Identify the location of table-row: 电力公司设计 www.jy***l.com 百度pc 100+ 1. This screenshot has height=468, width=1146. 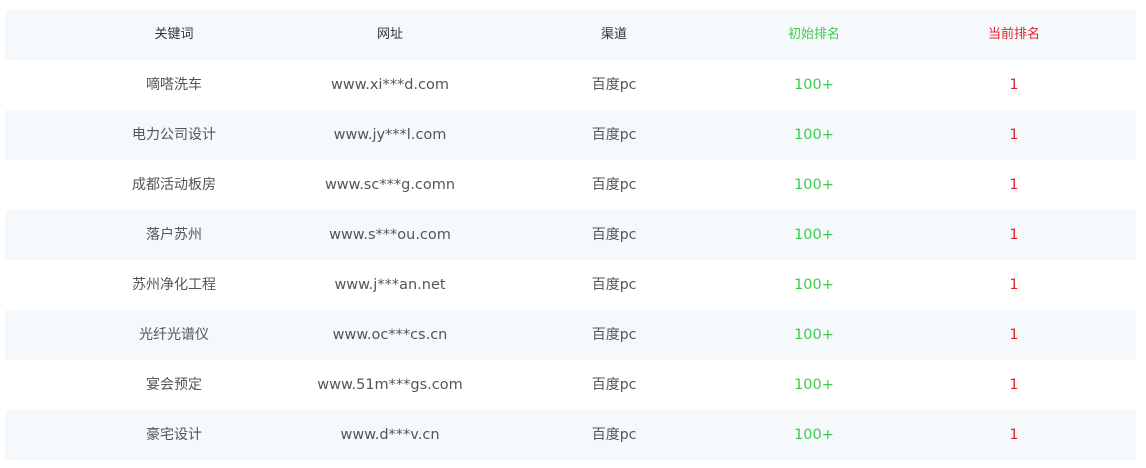
(570, 135).